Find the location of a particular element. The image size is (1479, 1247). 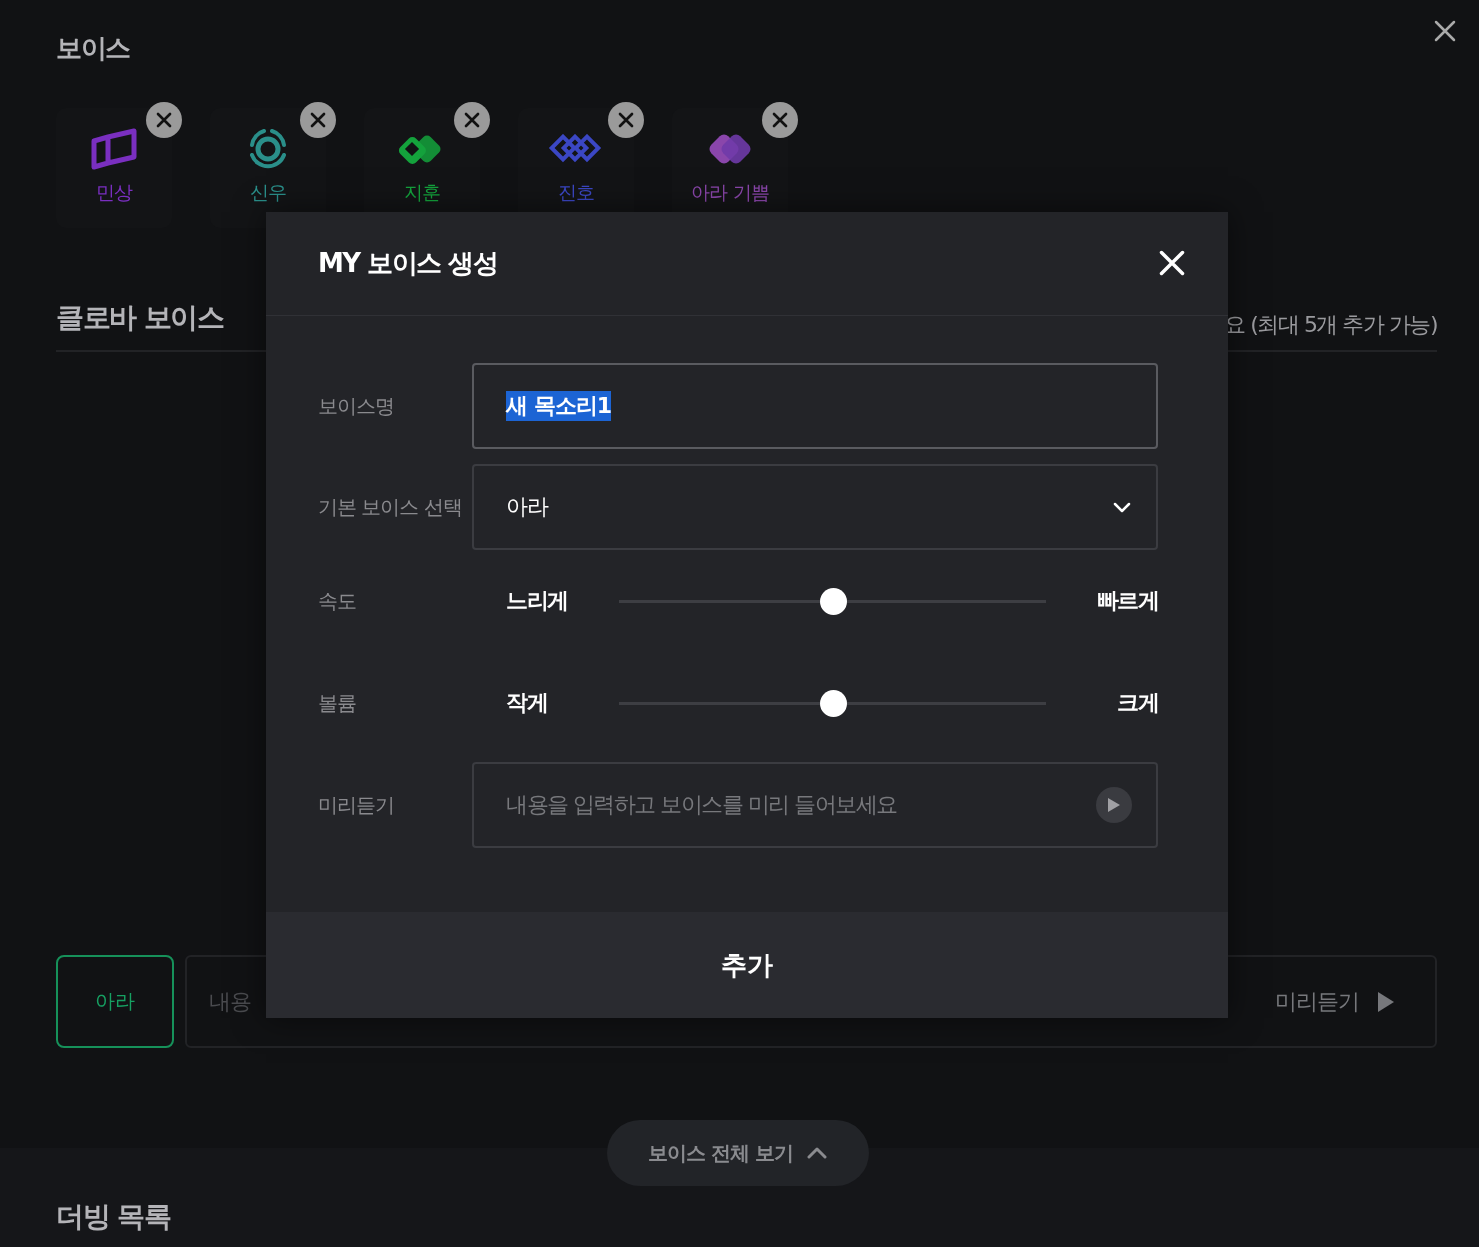

field-label: 속도 is located at coordinates (337, 601).